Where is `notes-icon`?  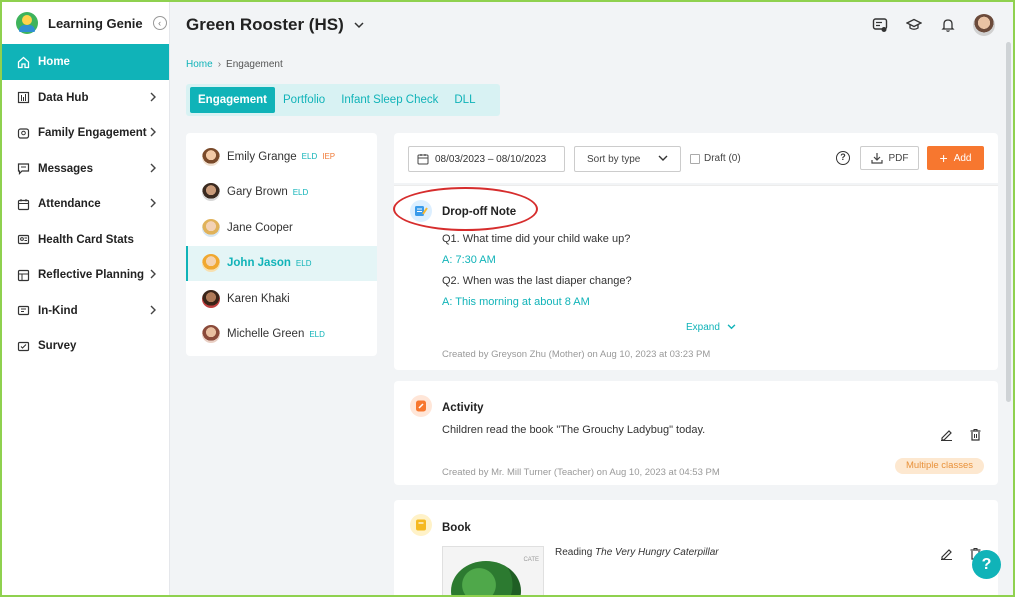 notes-icon is located at coordinates (880, 25).